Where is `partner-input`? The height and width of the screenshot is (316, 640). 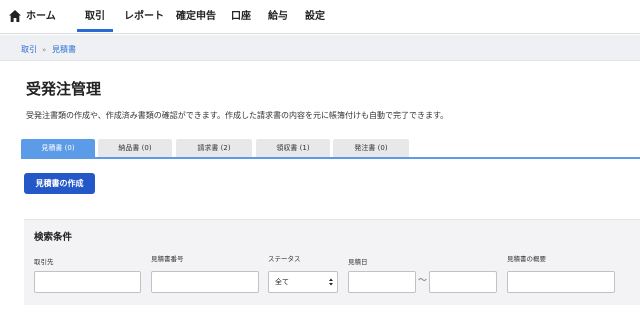
partner-input is located at coordinates (87, 282).